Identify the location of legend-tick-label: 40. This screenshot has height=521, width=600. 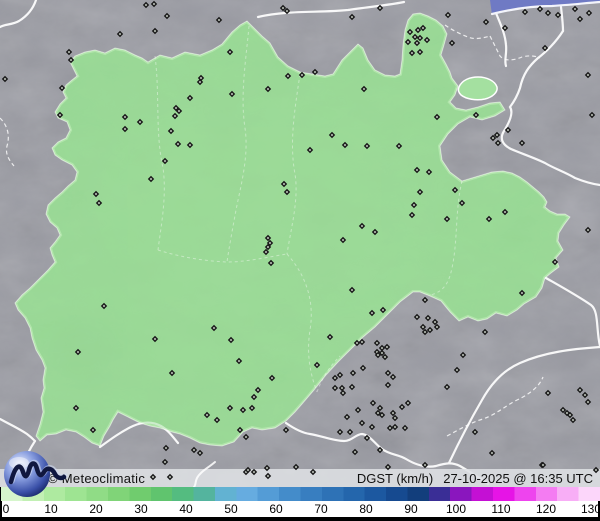
(186, 509).